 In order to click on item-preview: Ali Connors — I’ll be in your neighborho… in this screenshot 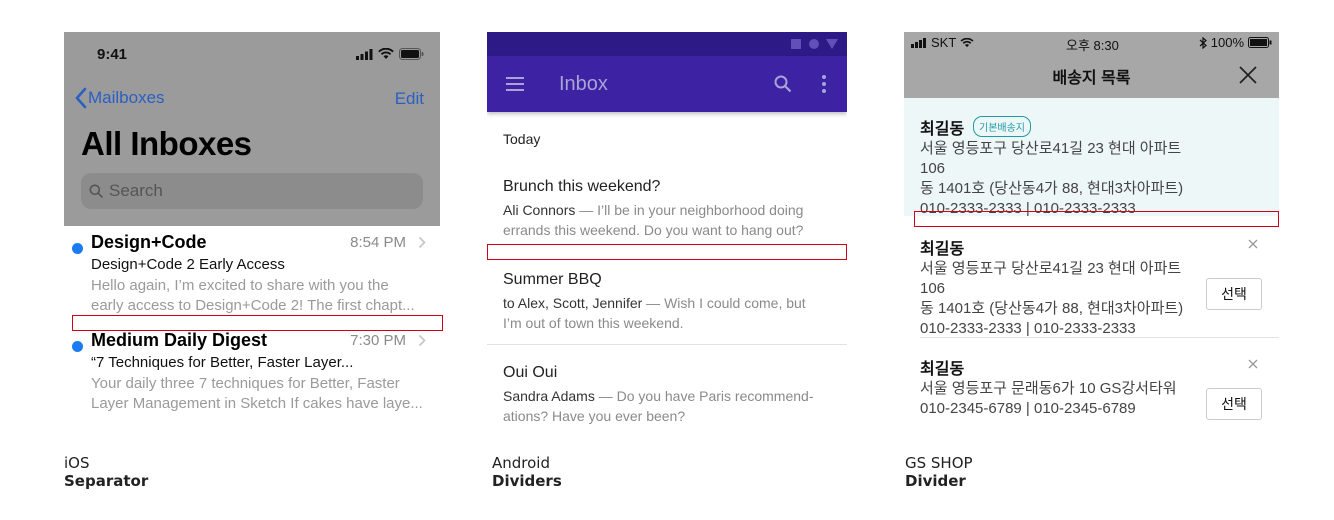, I will do `click(663, 220)`.